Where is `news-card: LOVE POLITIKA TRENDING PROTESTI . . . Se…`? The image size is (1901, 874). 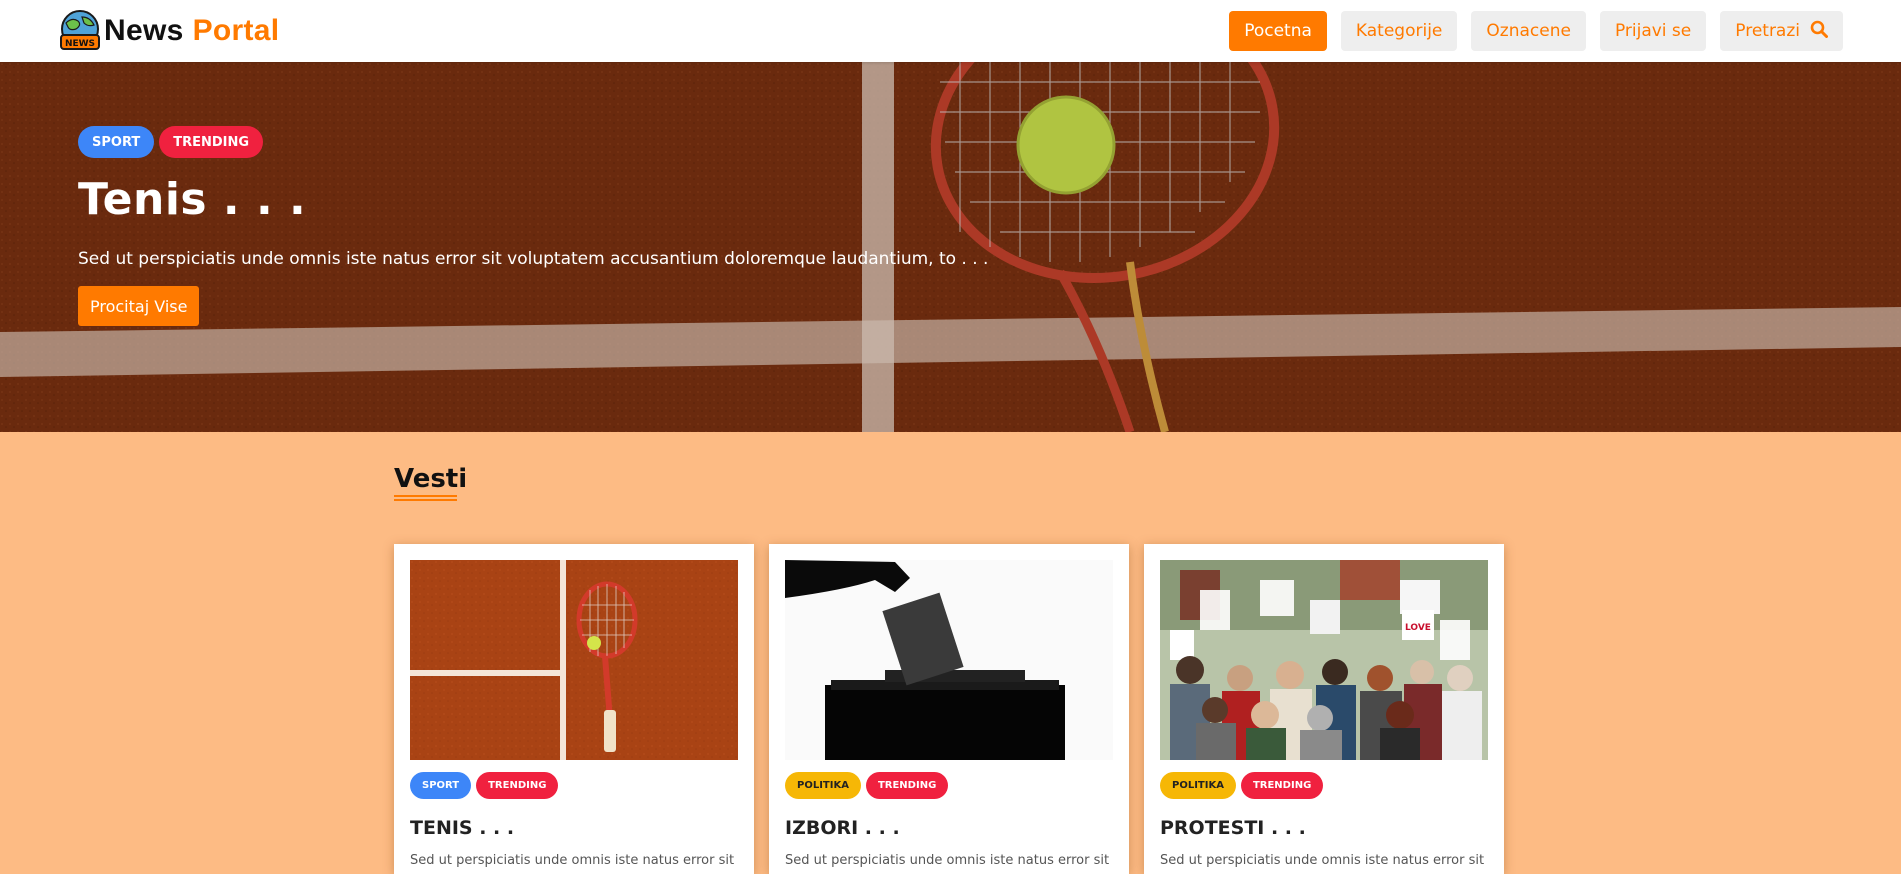 news-card: LOVE POLITIKA TRENDING PROTESTI . . . Se… is located at coordinates (1324, 709).